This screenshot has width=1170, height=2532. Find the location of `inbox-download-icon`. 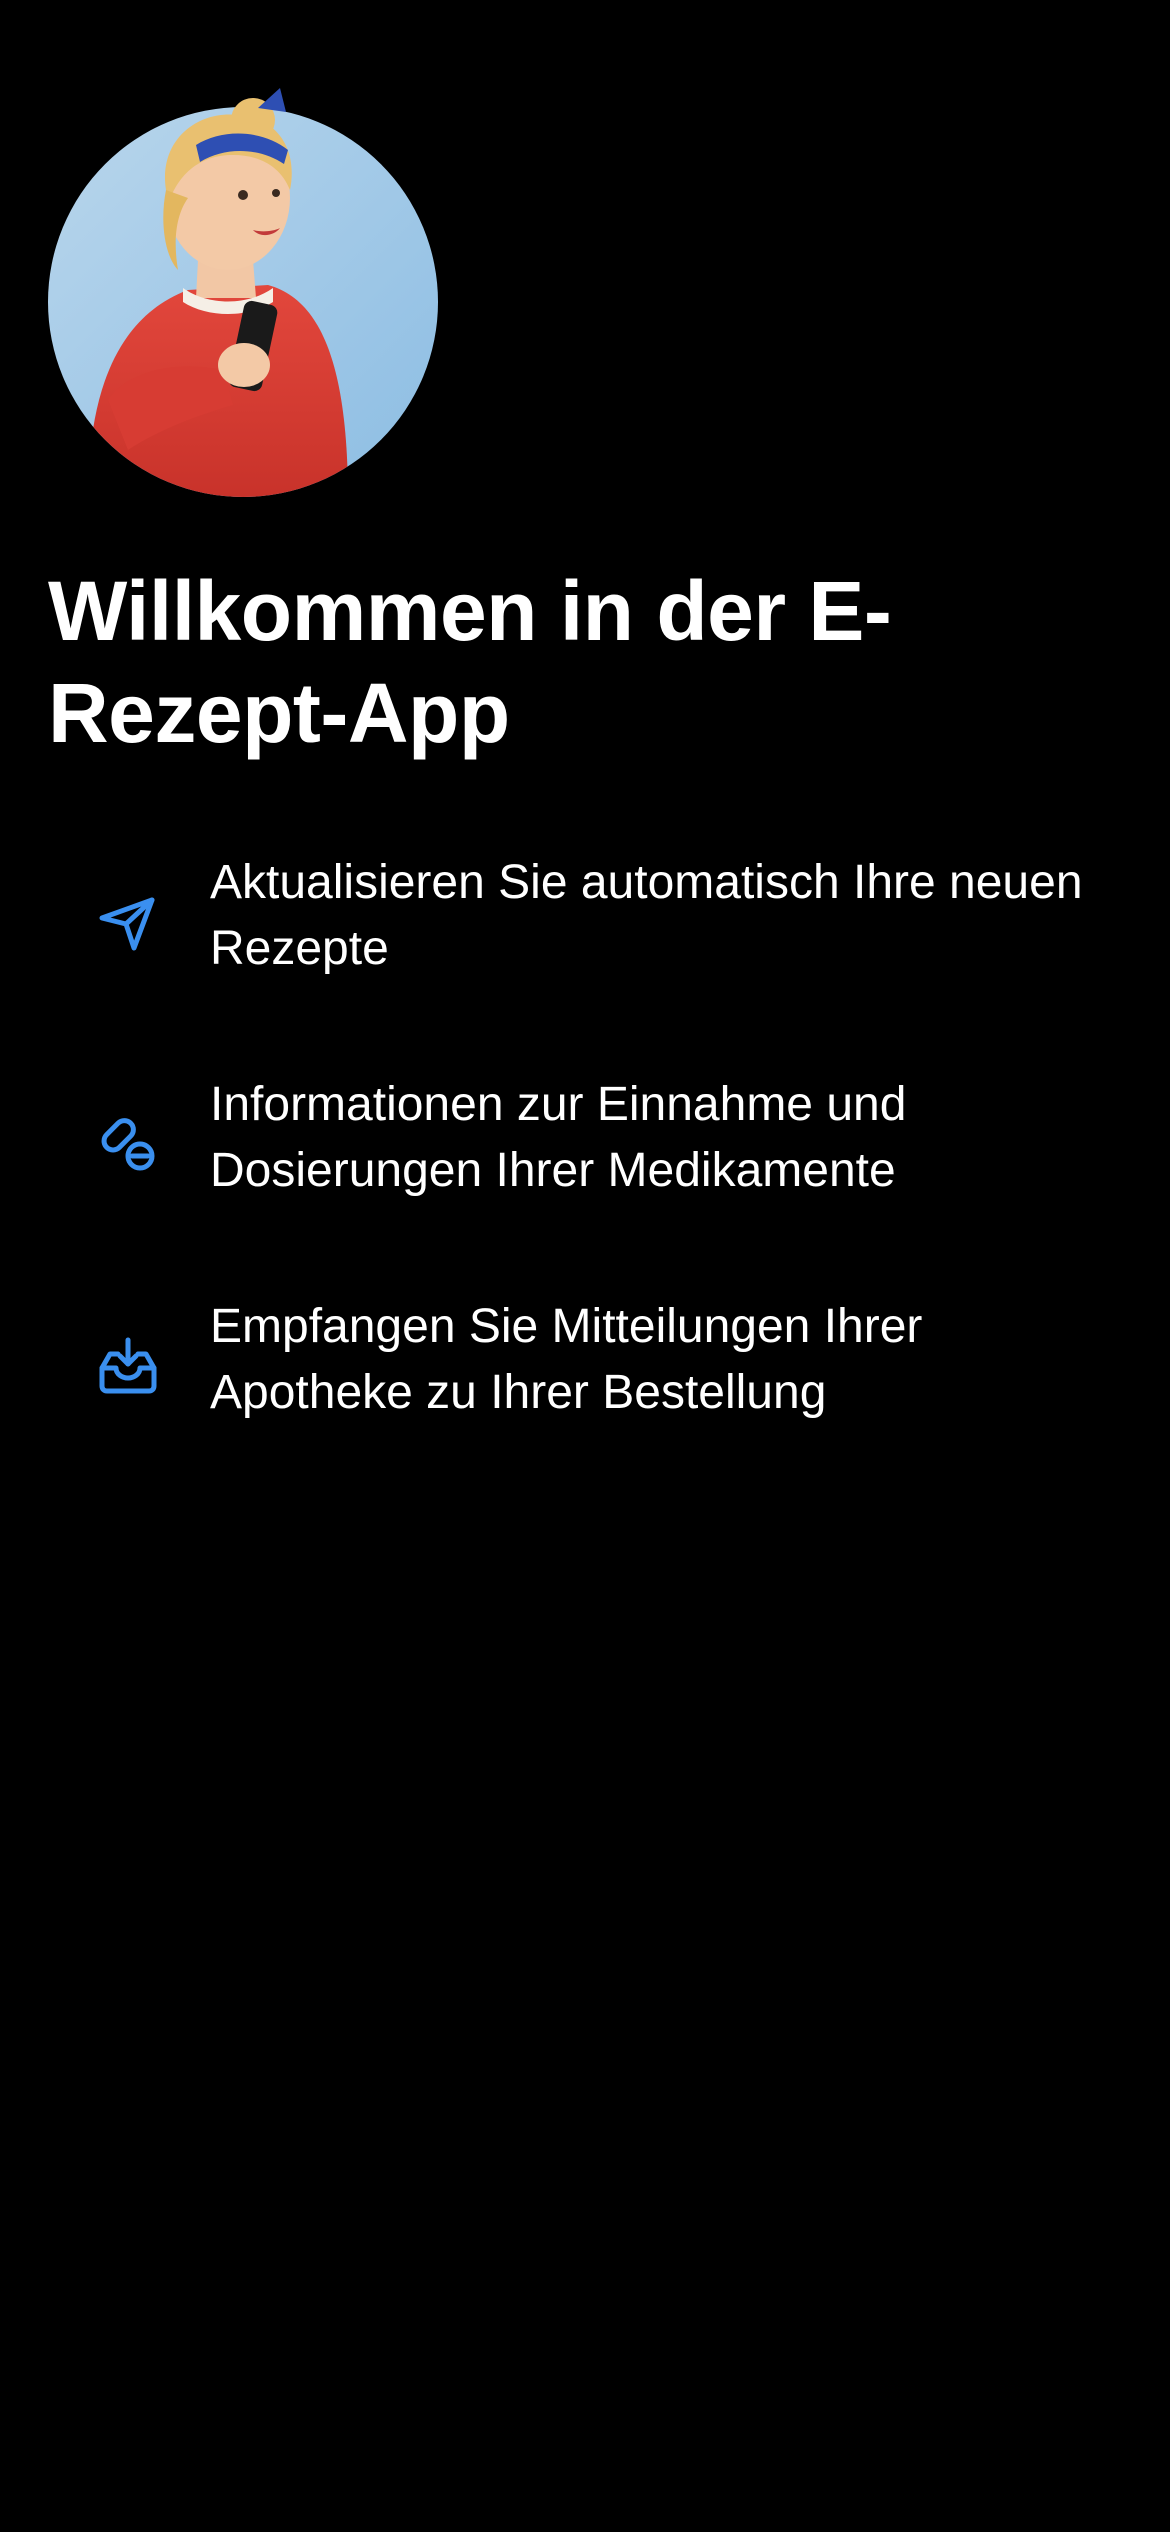

inbox-download-icon is located at coordinates (128, 1366).